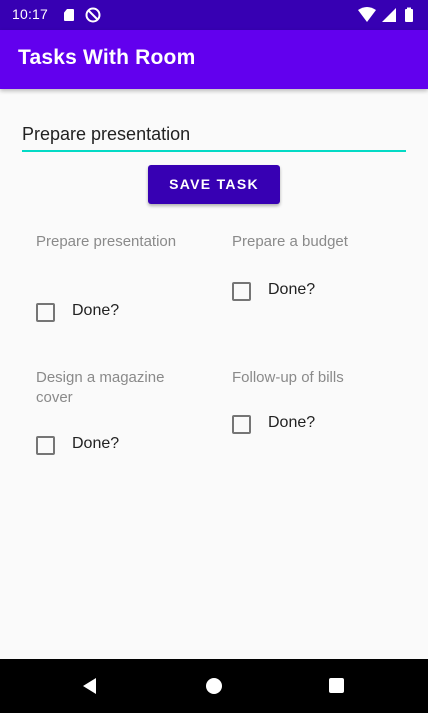 The image size is (428, 713). Describe the element at coordinates (288, 377) in the screenshot. I see `task-name: Follow-up of bills` at that location.